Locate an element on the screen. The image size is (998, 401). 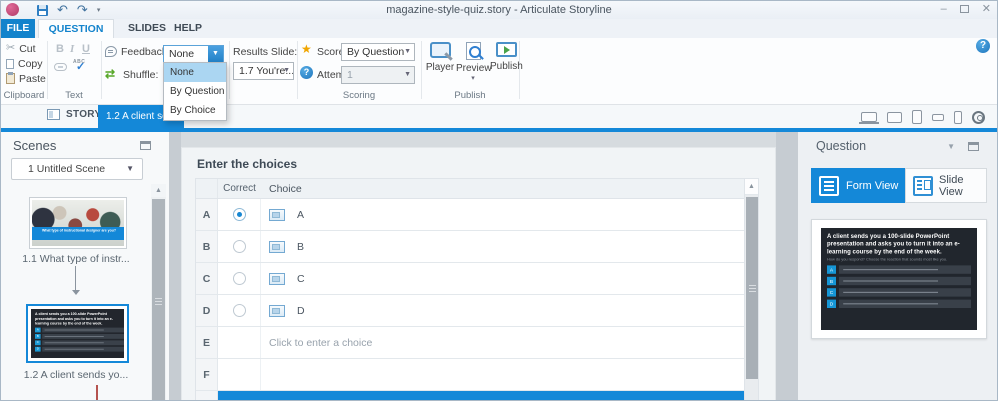
table-scrollbar-thumb is located at coordinates (752, 288).